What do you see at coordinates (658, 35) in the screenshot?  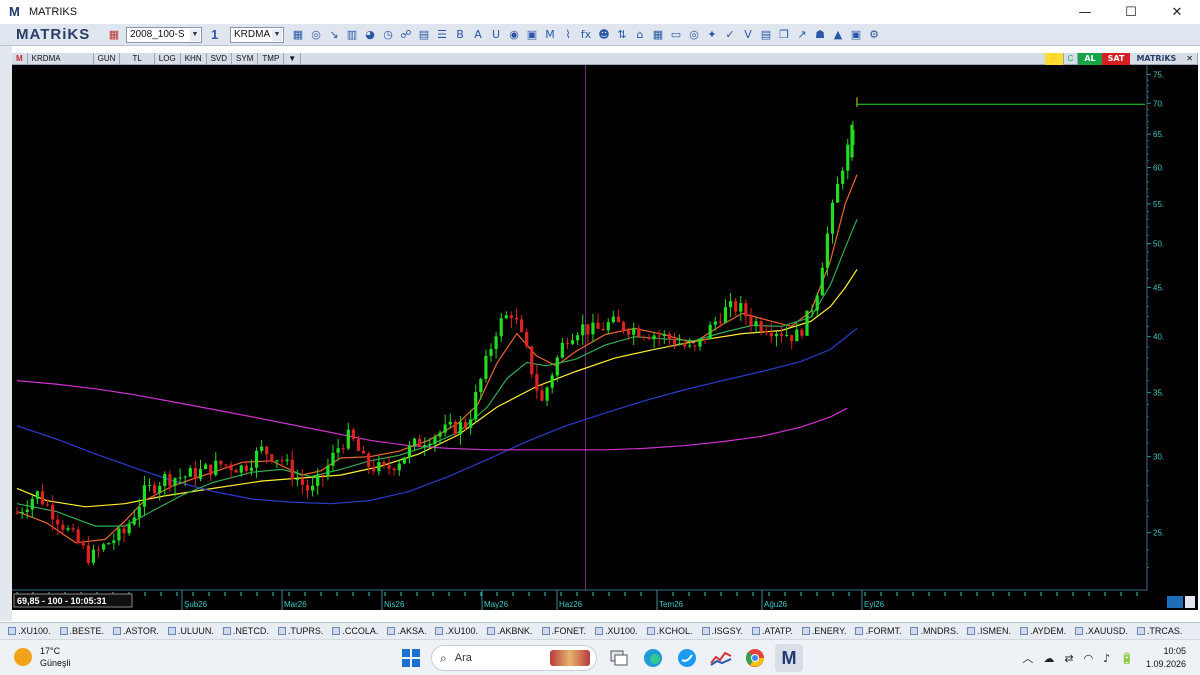 I see `calculator-icon: ▦` at bounding box center [658, 35].